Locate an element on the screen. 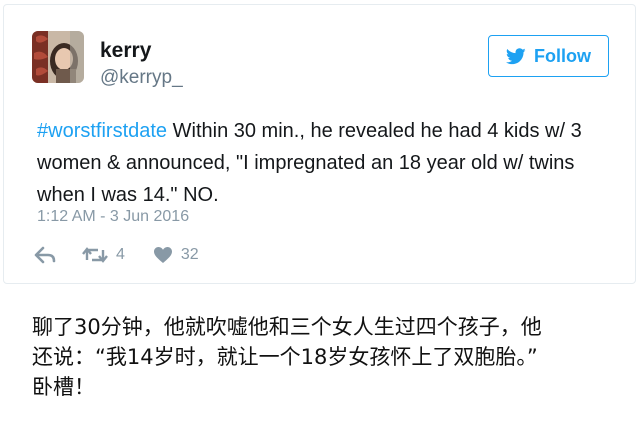  like-count: 32 is located at coordinates (189, 254).